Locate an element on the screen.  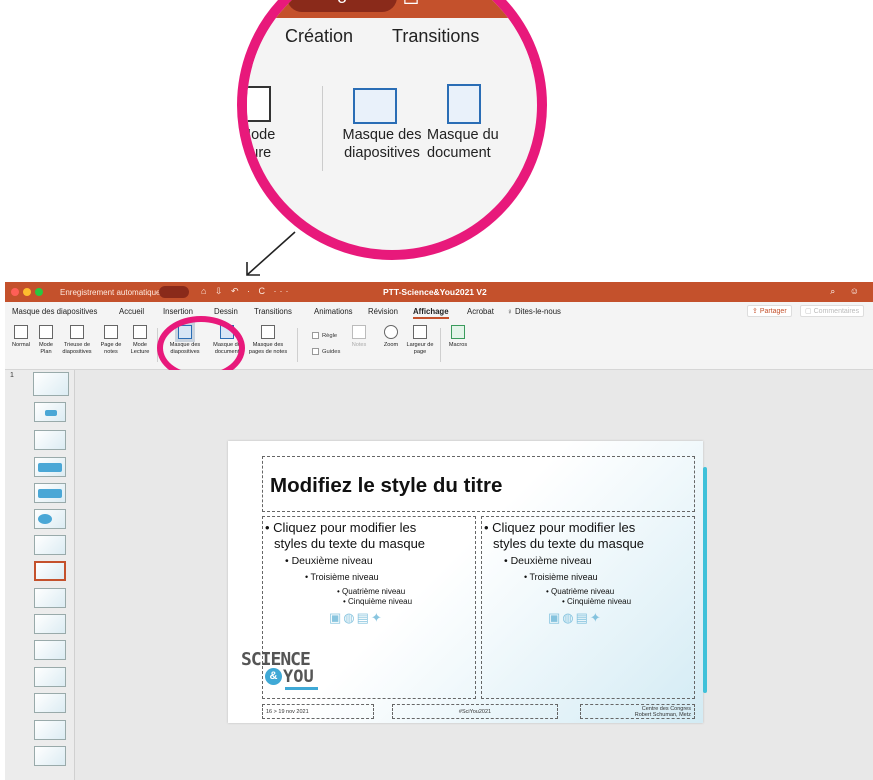
slide-sorter-button: Trieuse de diapositives is located at coordinates (77, 340).